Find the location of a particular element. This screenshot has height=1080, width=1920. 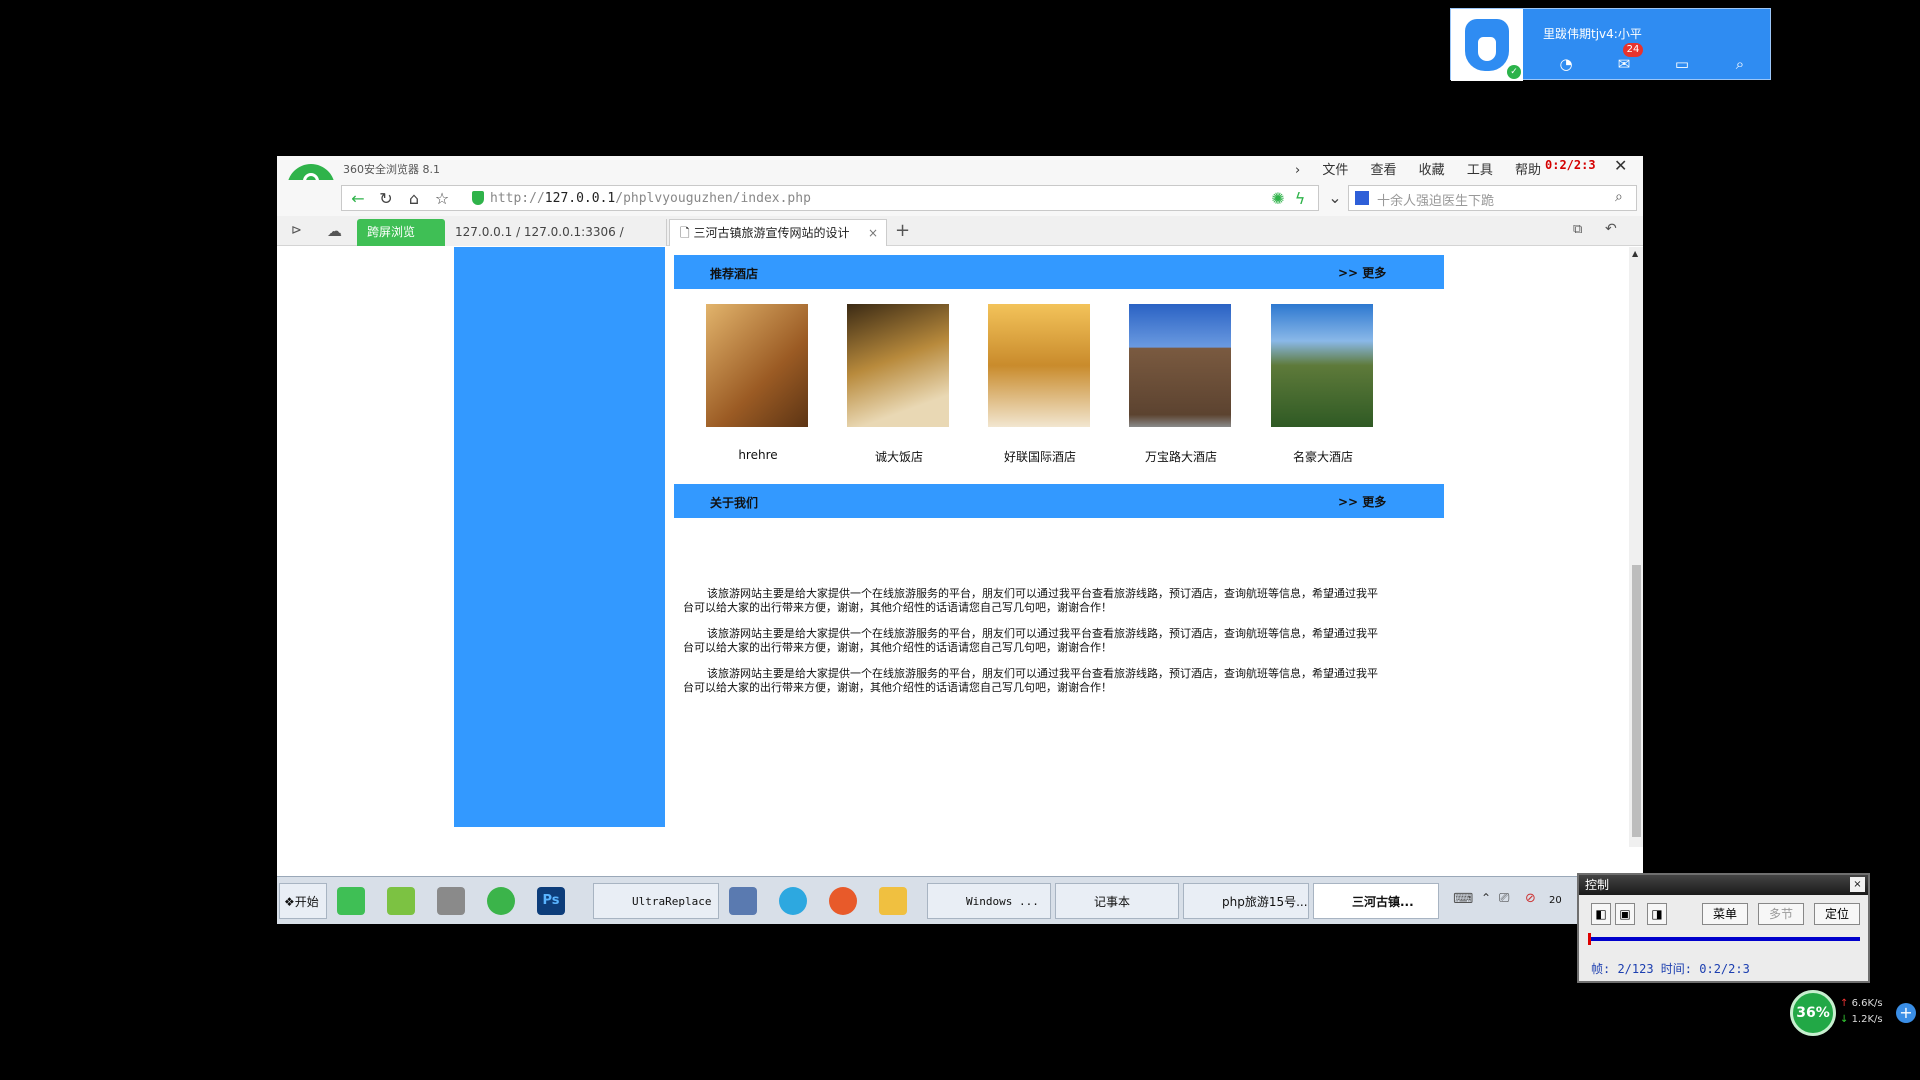

search-engine-icon is located at coordinates (1362, 198).